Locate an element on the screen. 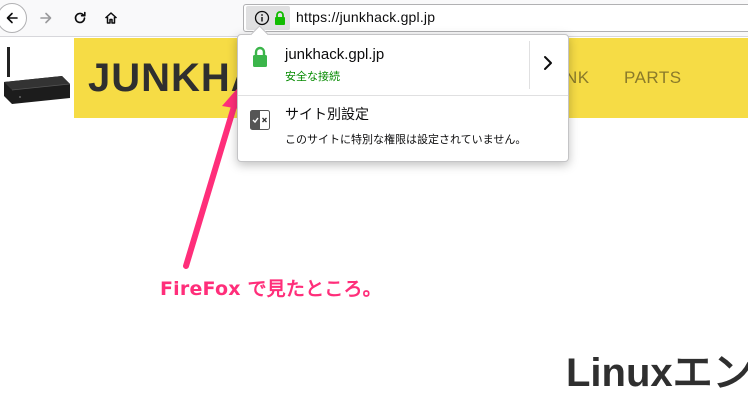 This screenshot has height=407, width=748. annotation-text: FireFox で見たところ。 is located at coordinates (271, 289).